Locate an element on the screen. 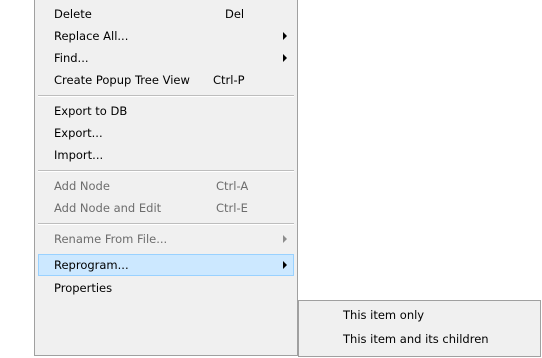  menu-item-create-popup-tree-view: Create Popup Tree View Ctrl-P is located at coordinates (166, 80).